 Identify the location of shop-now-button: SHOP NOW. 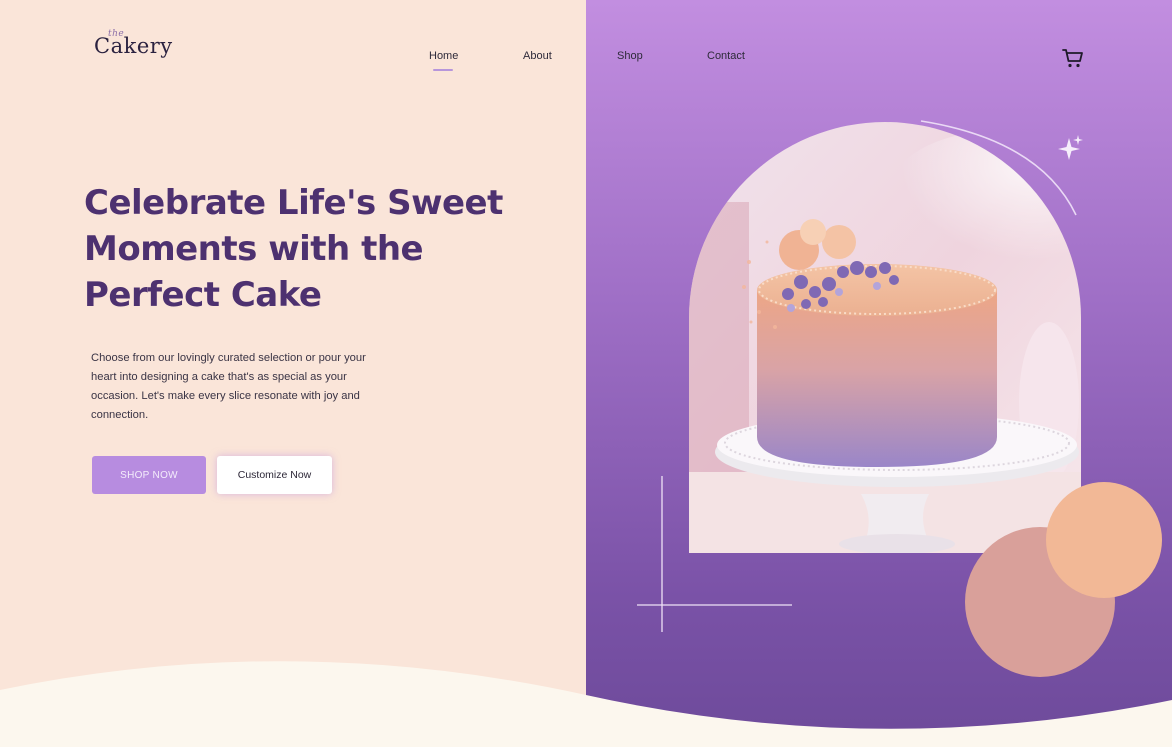
(149, 475).